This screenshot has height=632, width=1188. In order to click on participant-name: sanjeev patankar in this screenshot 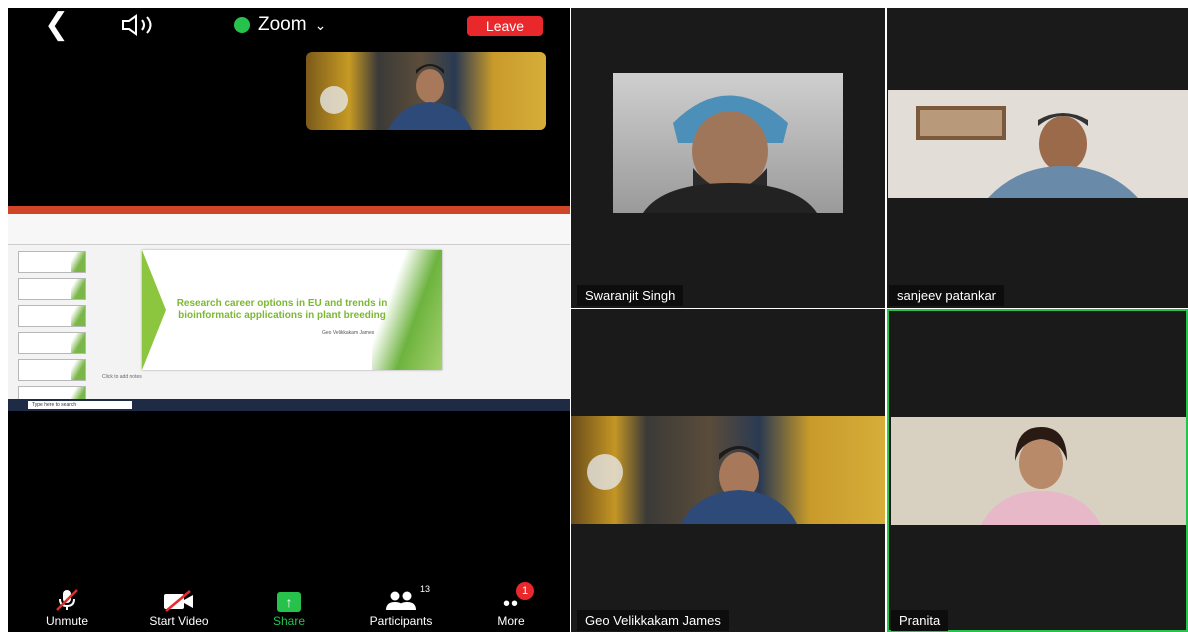, I will do `click(947, 295)`.